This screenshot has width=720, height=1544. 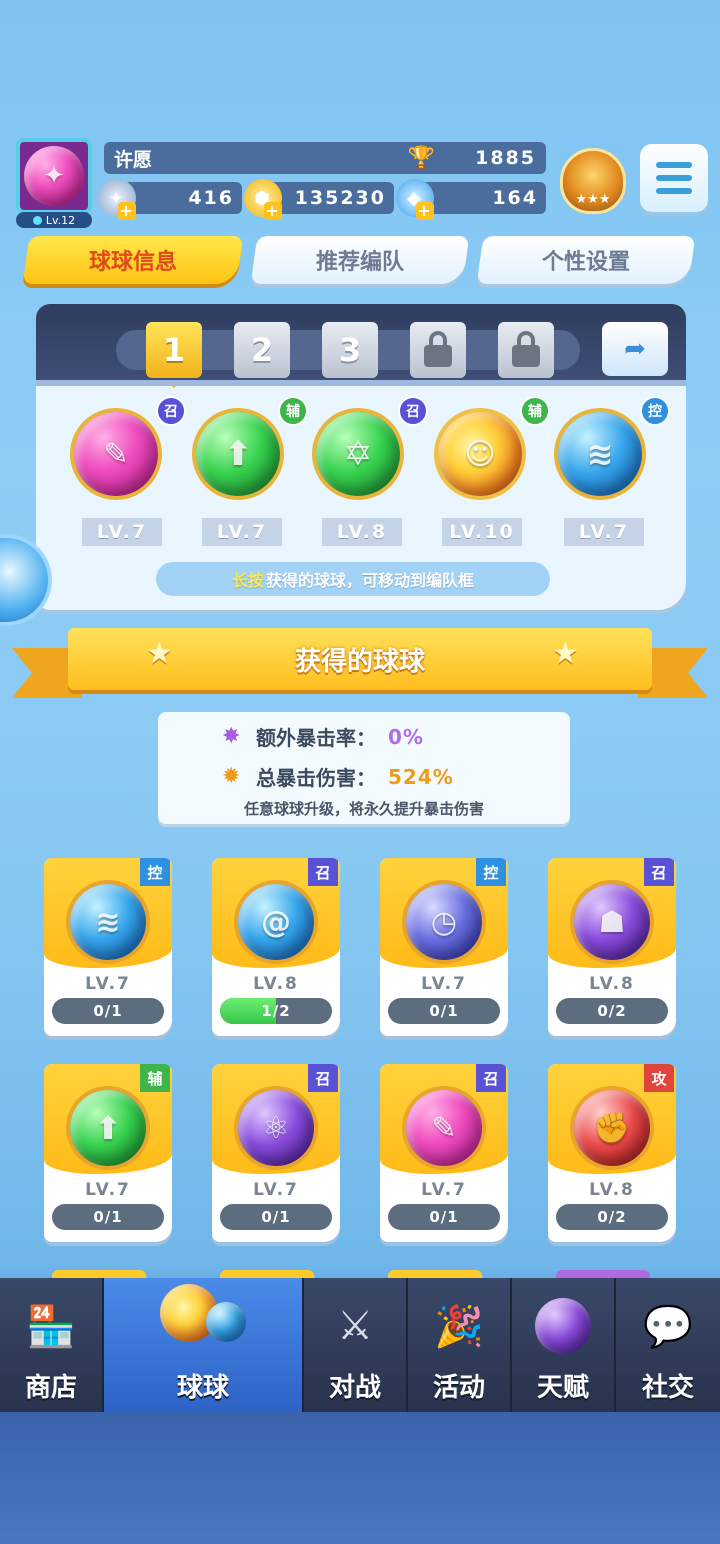 I want to click on bottom-nav: 🏪 商店 球球 ⚔ 对战 🎉 活动 天赋 💬 社交, so click(x=360, y=1345).